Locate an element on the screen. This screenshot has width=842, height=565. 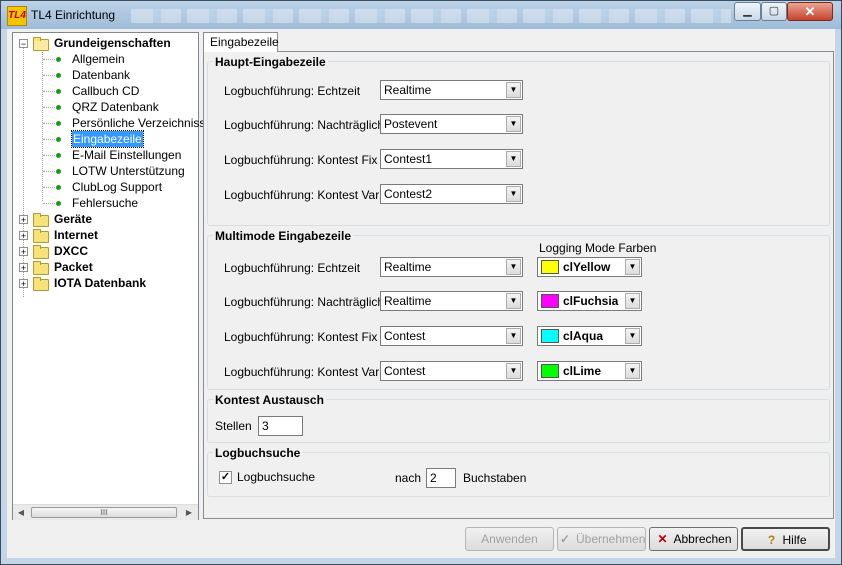
tab-eingabezeile: Eingabezeile is located at coordinates (241, 42).